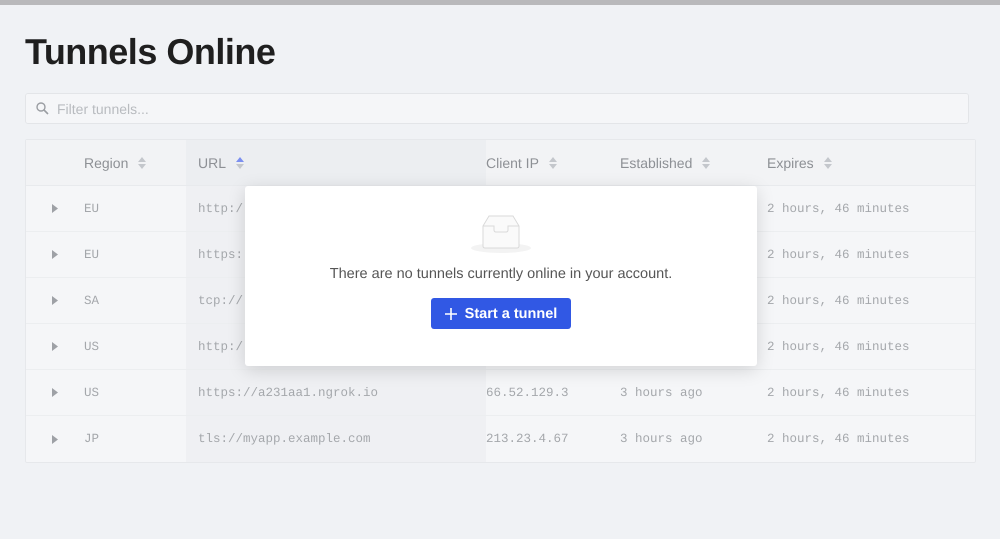 This screenshot has width=1000, height=539. What do you see at coordinates (221, 255) in the screenshot?
I see `table-cell: https:` at bounding box center [221, 255].